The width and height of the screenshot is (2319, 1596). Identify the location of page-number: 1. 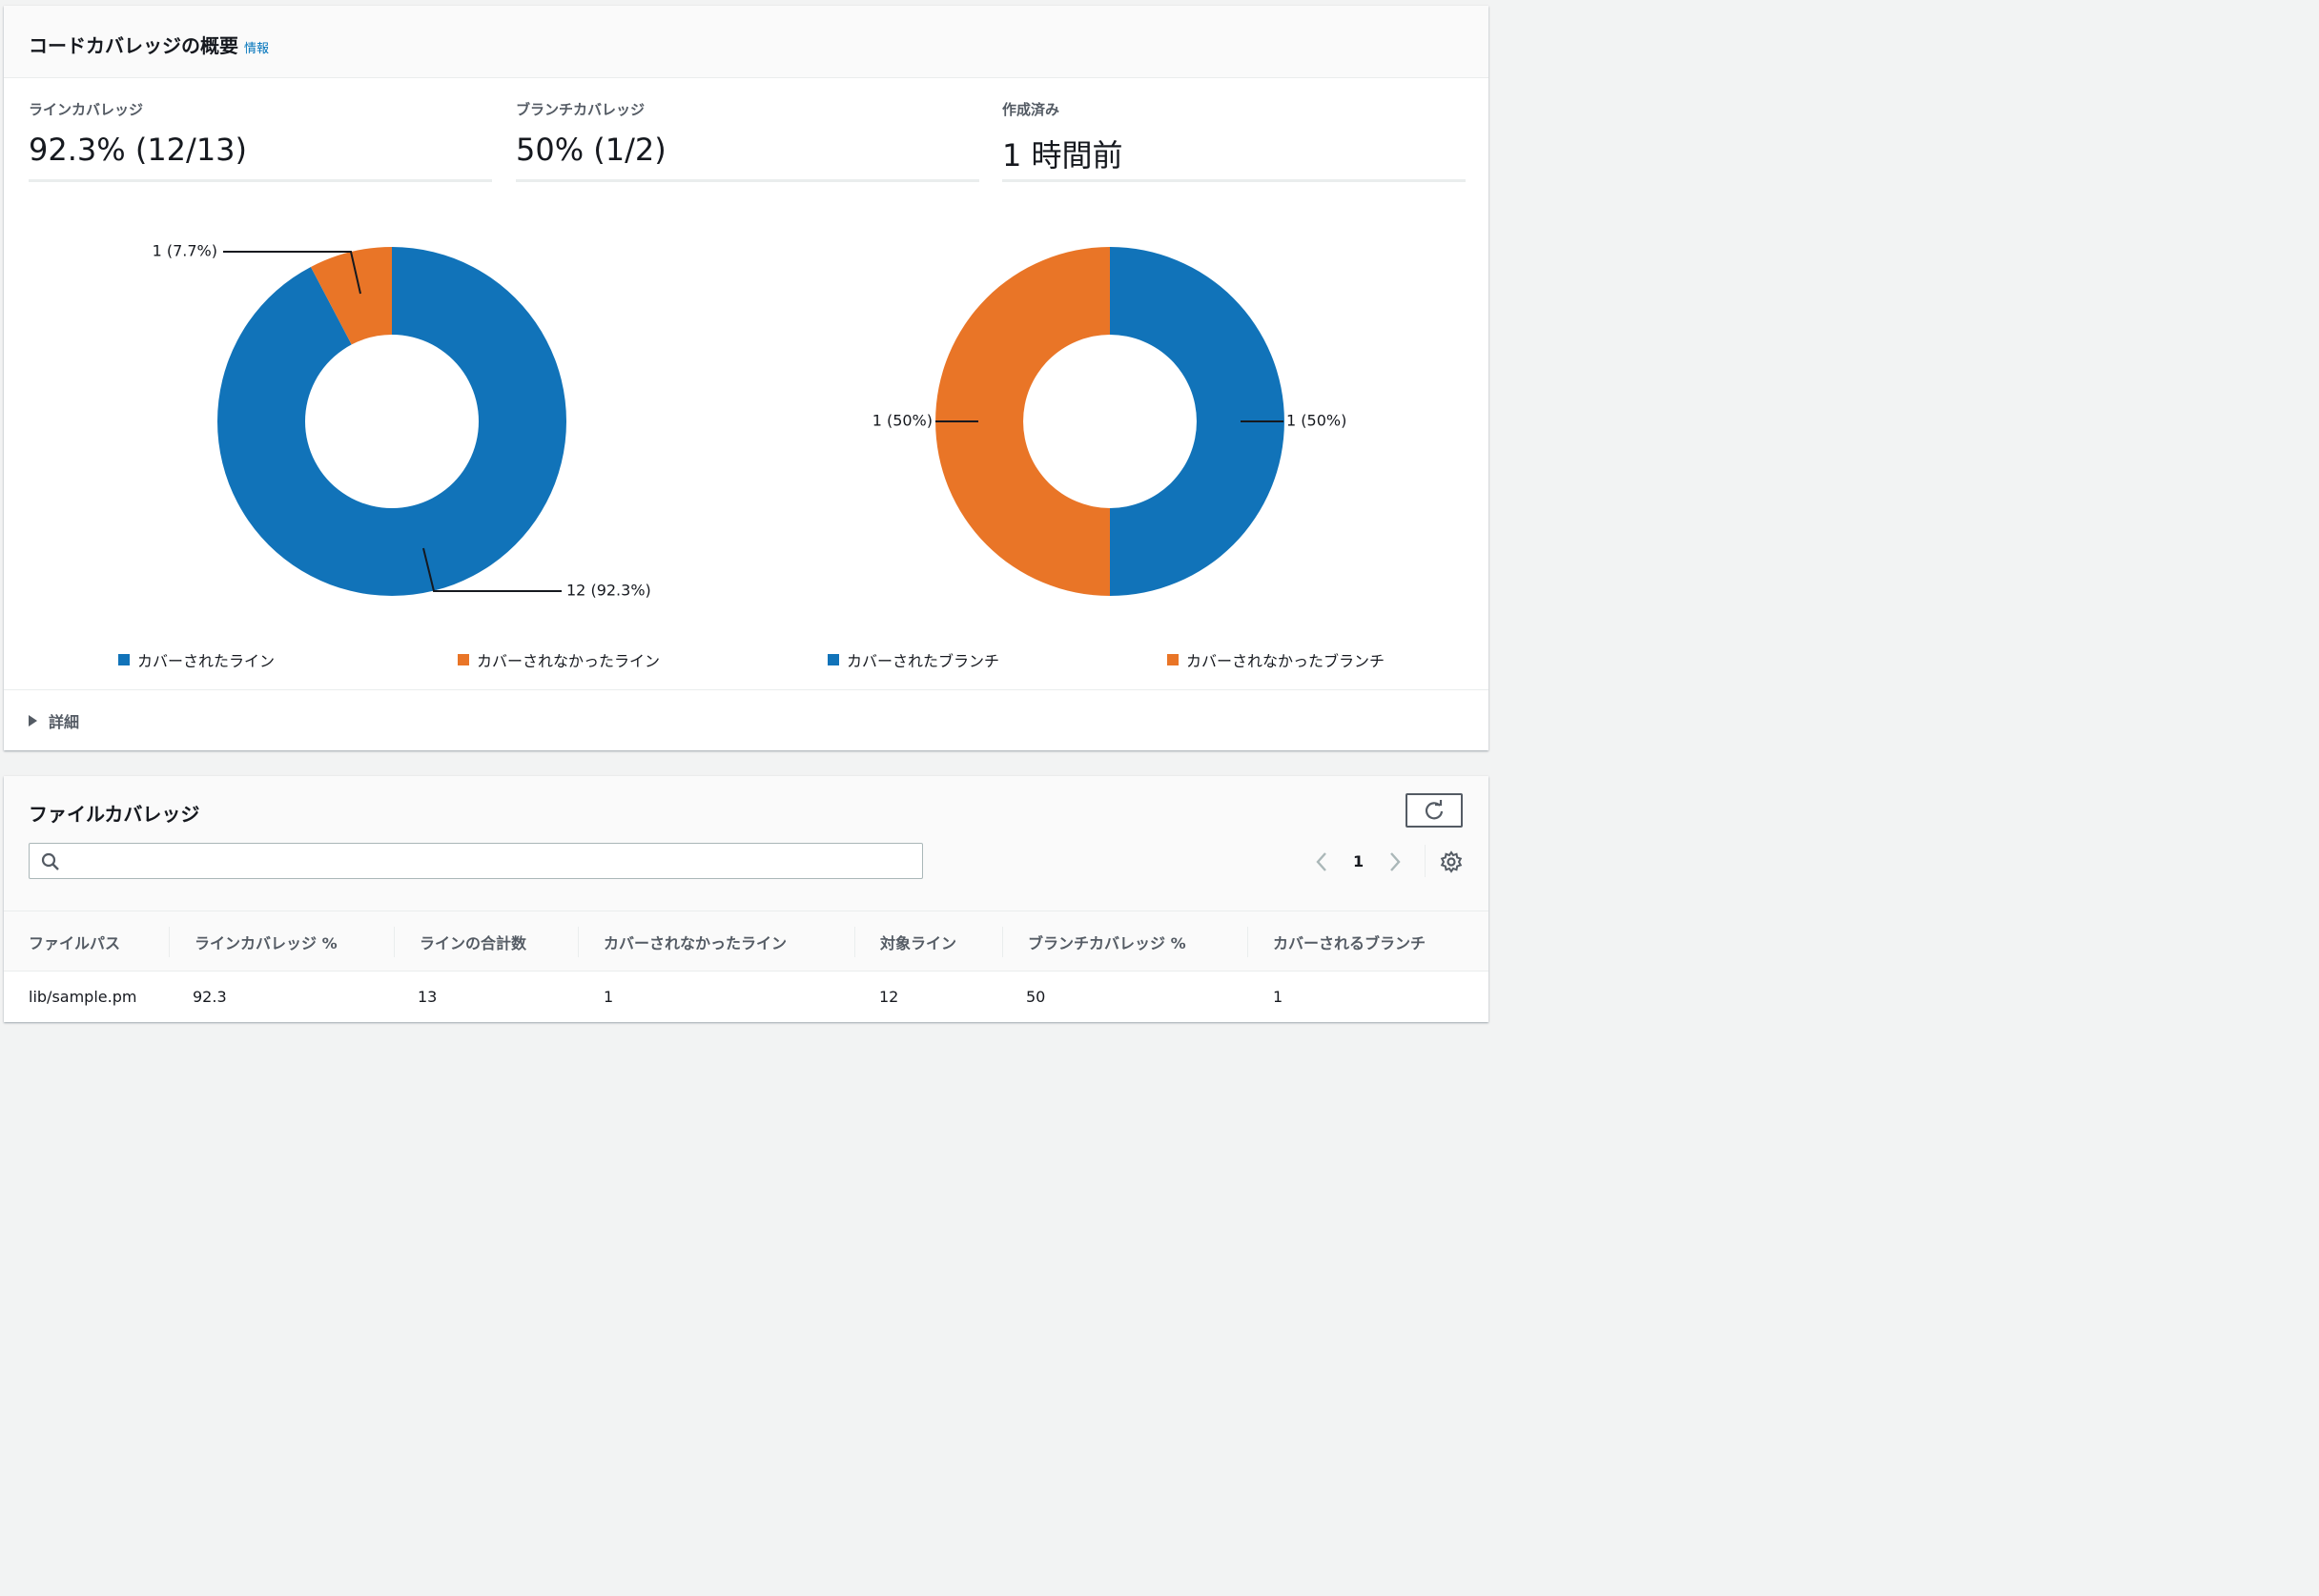
(1358, 861).